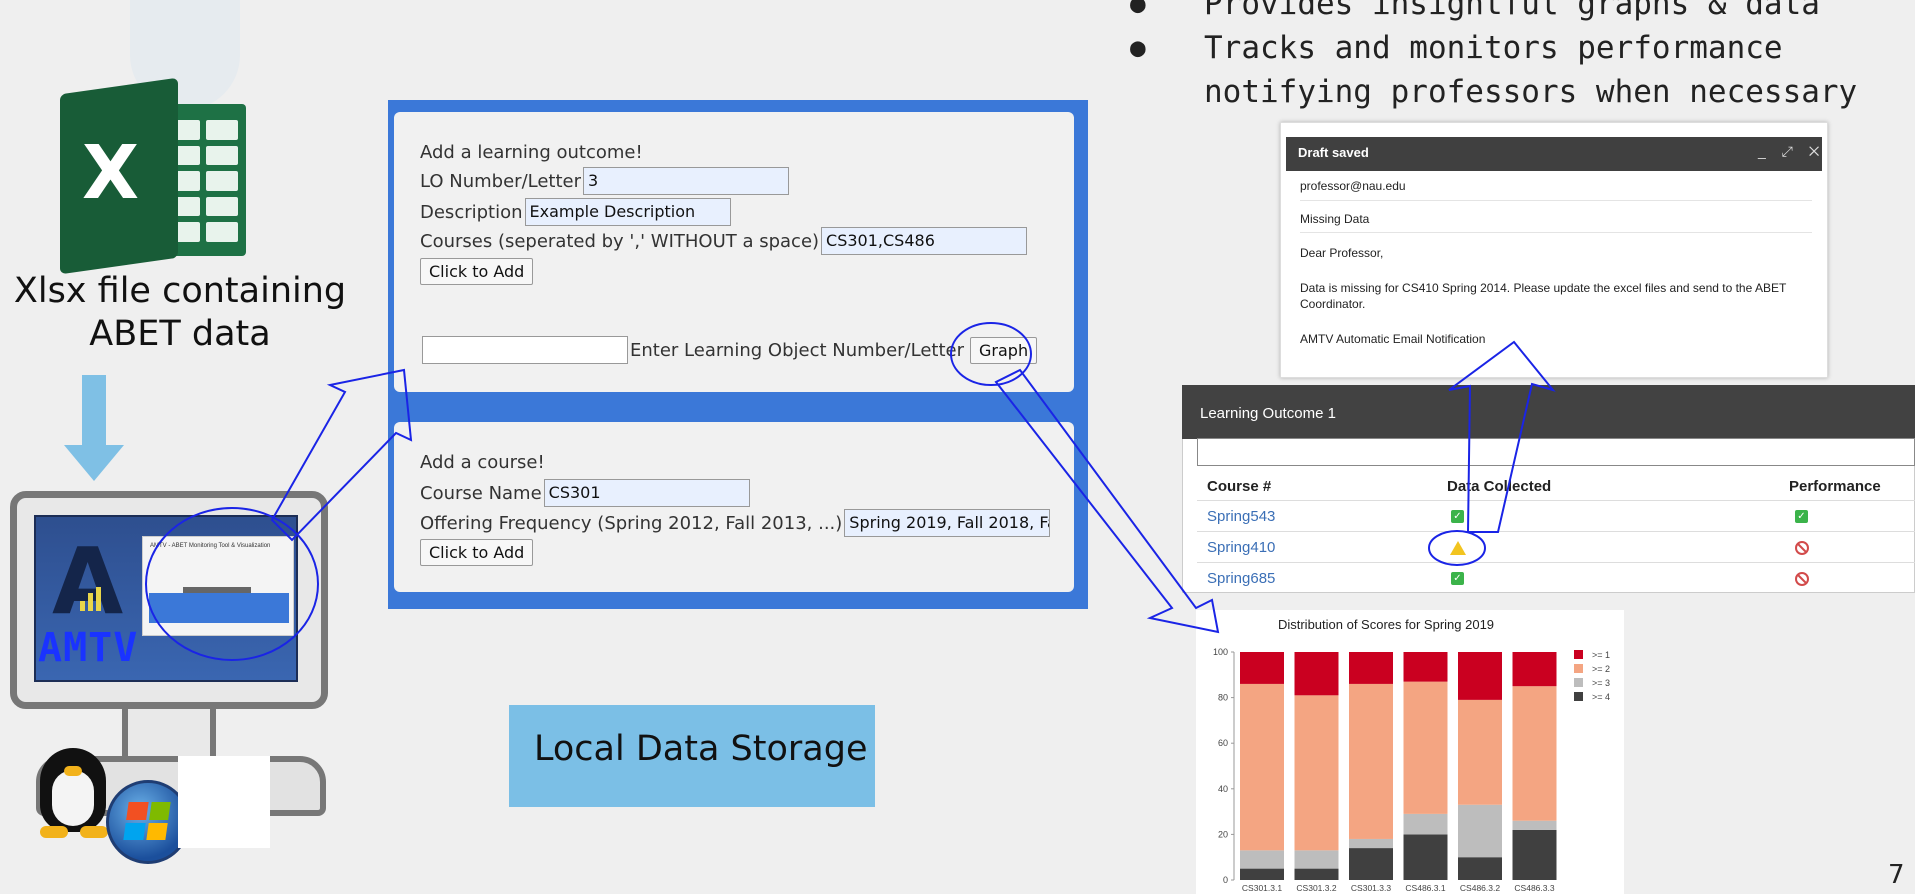 The height and width of the screenshot is (894, 1915). I want to click on legend-label: >= 4, so click(1601, 697).